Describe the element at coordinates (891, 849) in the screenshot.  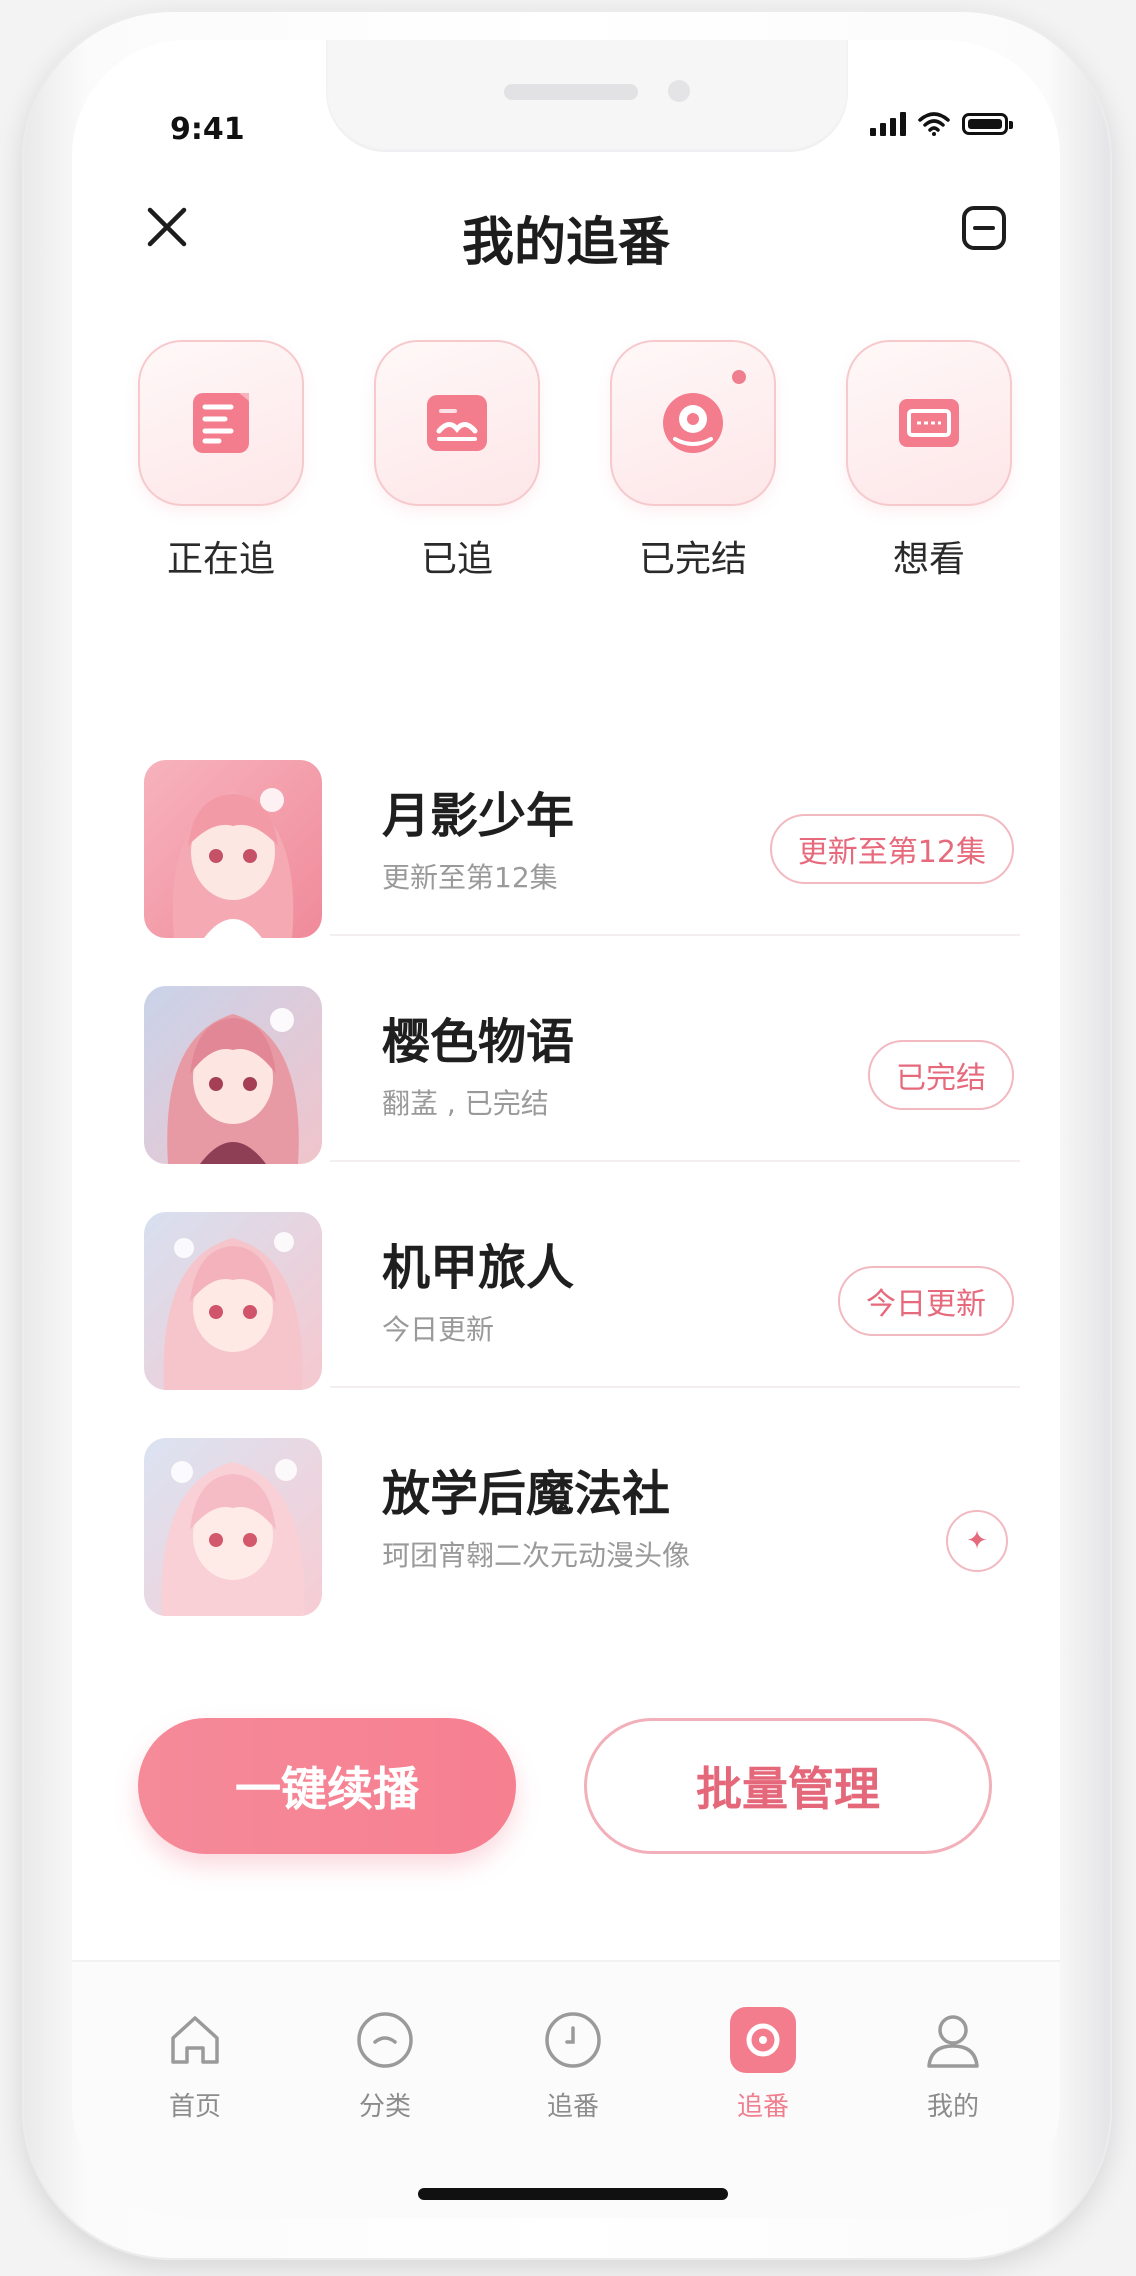
I see `update-badge: 更新至第12集` at that location.